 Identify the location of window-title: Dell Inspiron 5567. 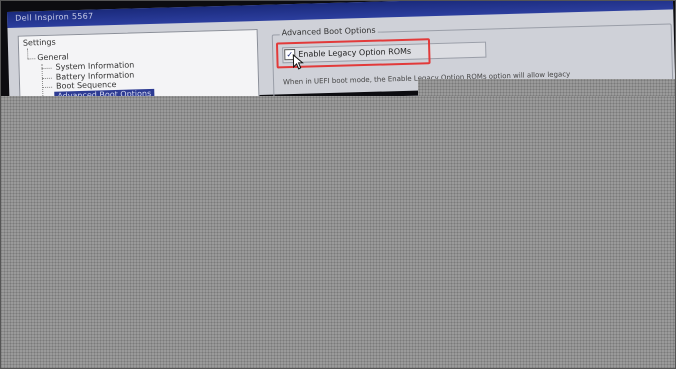
(54, 17).